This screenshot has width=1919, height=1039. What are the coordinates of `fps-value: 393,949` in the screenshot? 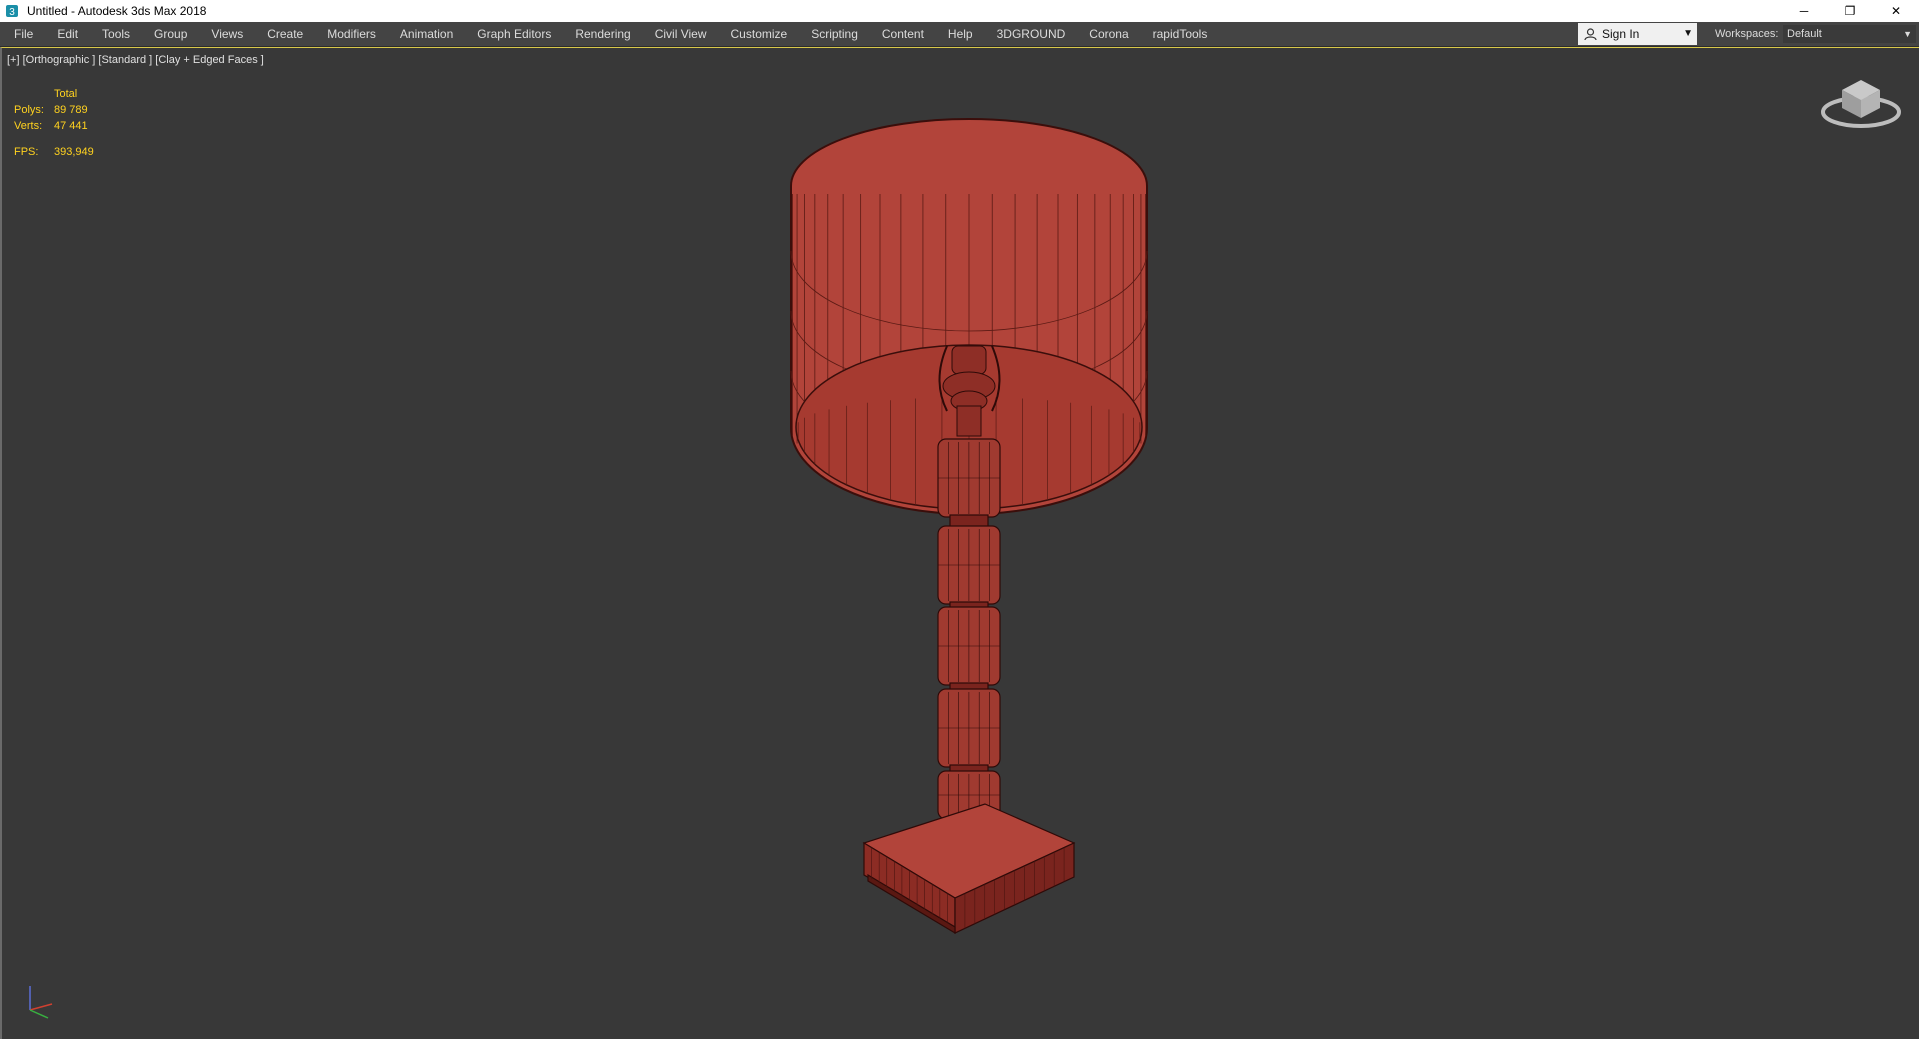 It's located at (74, 152).